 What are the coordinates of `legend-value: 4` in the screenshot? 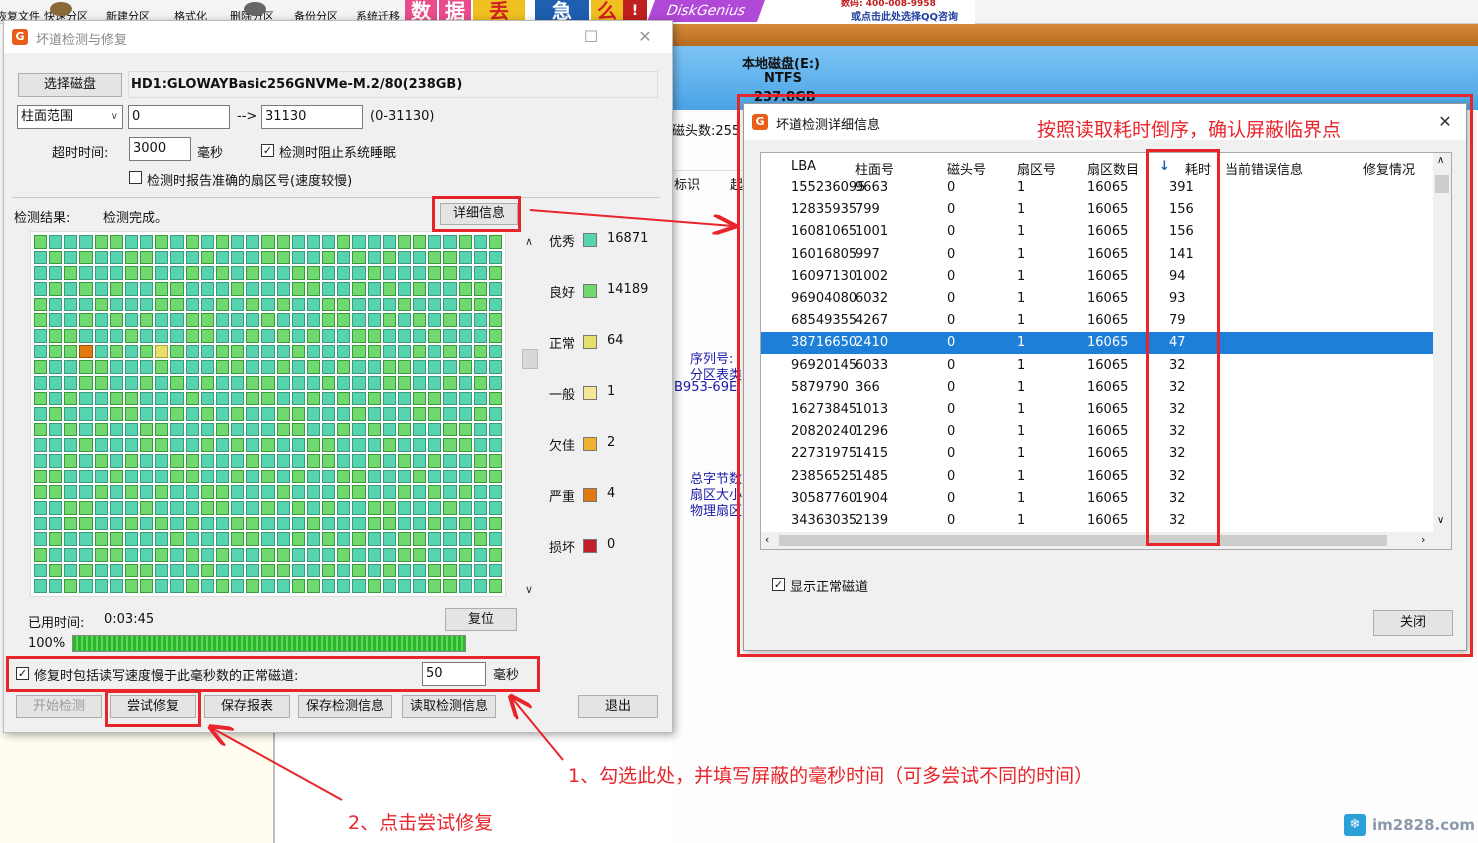 It's located at (611, 493).